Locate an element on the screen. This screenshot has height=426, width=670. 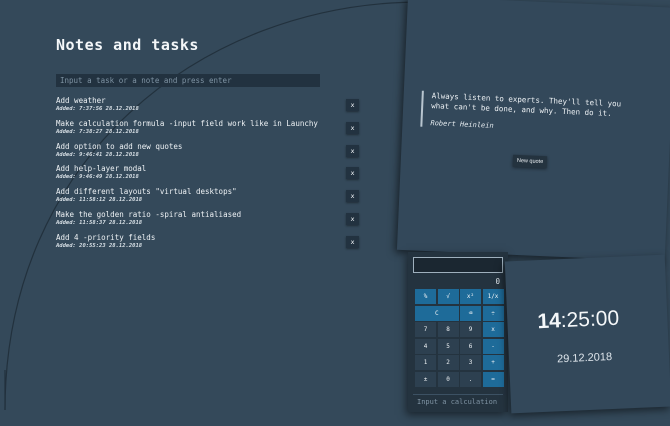
task-text: Add 4 -priority fields is located at coordinates (106, 237).